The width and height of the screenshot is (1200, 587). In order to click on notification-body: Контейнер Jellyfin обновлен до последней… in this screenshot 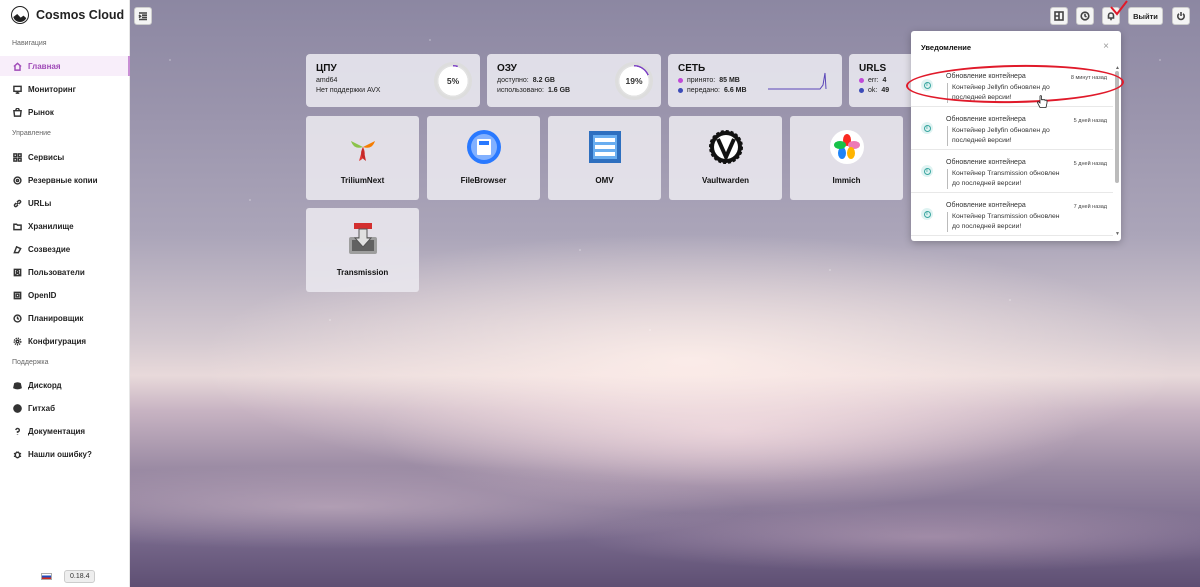, I will do `click(1007, 136)`.